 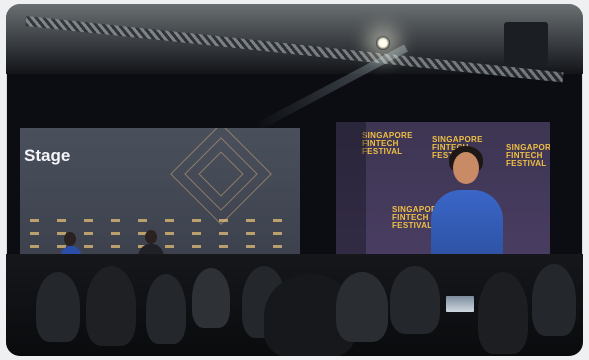 What do you see at coordinates (70, 239) in the screenshot?
I see `panelist-left-head` at bounding box center [70, 239].